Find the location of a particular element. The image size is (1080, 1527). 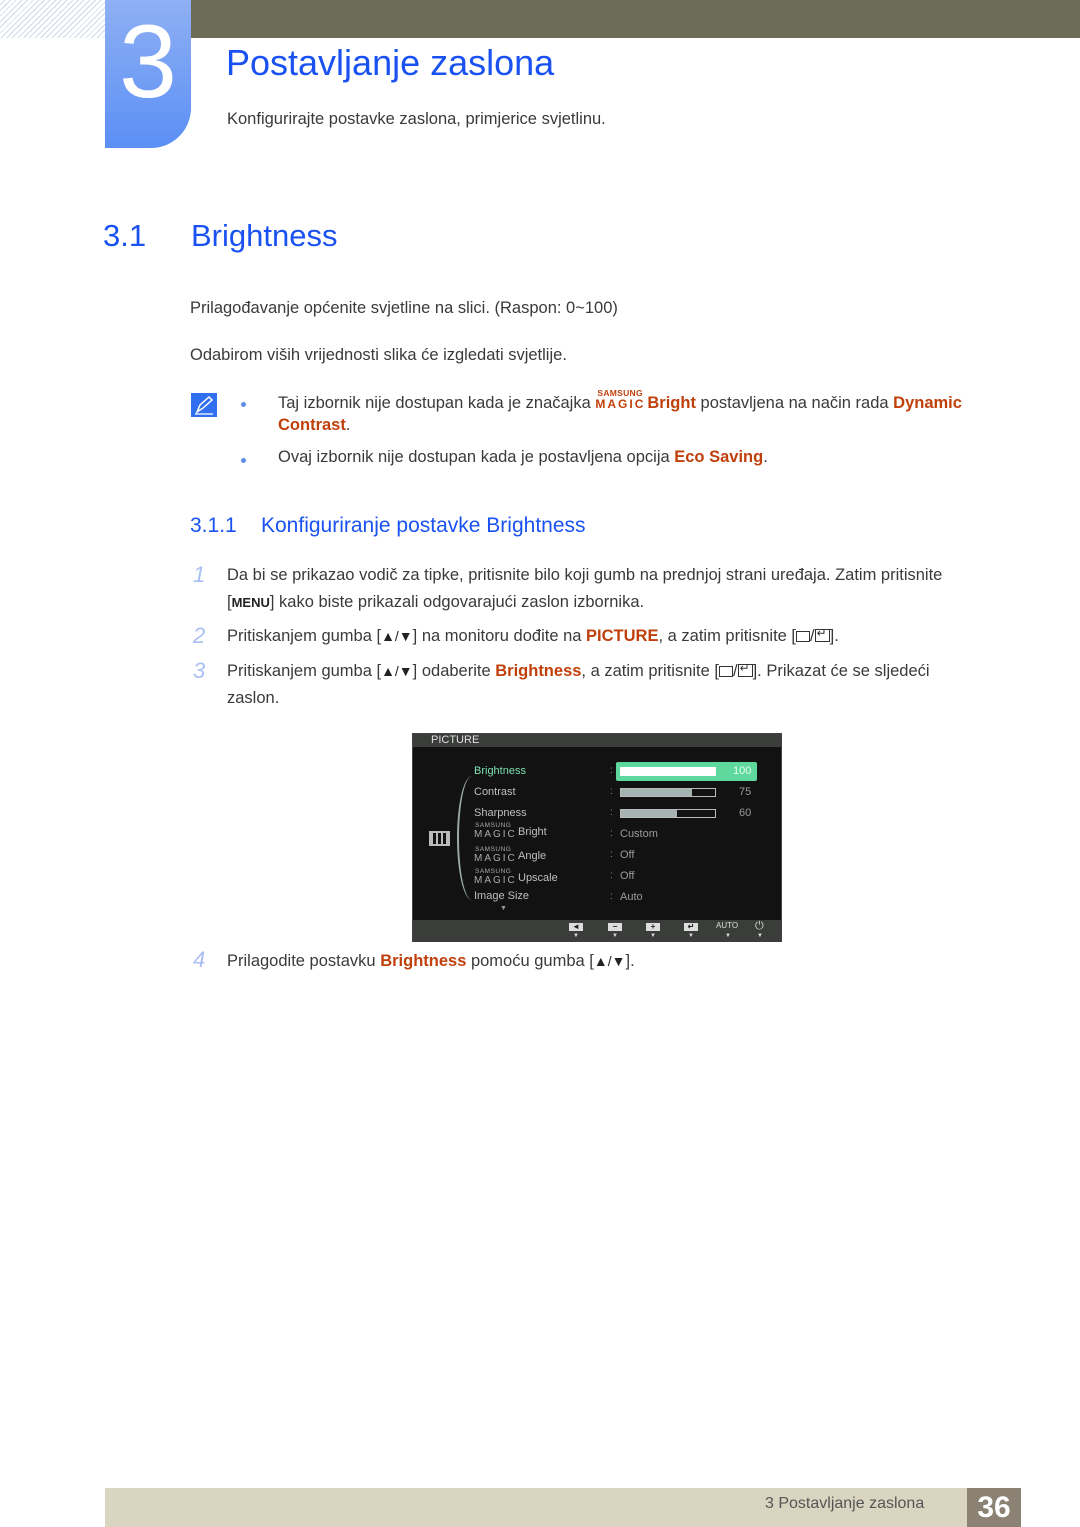

osd-row-brightness: Brightness is located at coordinates (500, 771).